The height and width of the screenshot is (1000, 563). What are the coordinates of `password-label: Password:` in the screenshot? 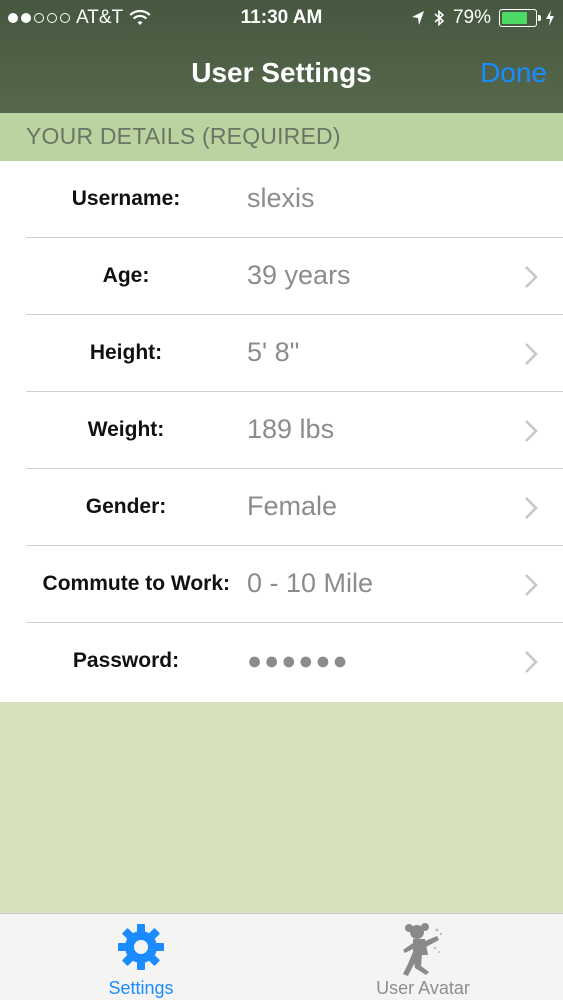 It's located at (126, 660).